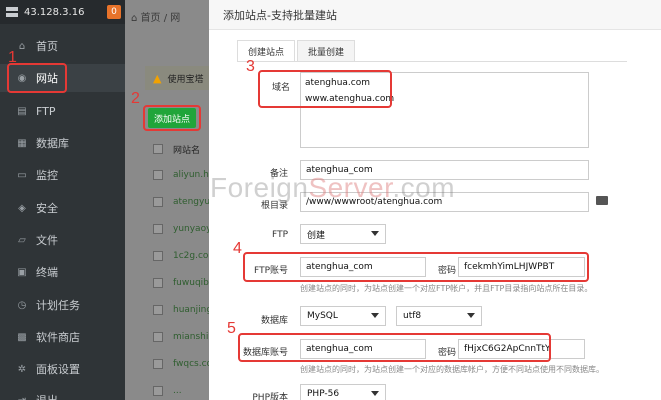  Describe the element at coordinates (62, 12) in the screenshot. I see `server-header: 43.128.3.16 0` at that location.